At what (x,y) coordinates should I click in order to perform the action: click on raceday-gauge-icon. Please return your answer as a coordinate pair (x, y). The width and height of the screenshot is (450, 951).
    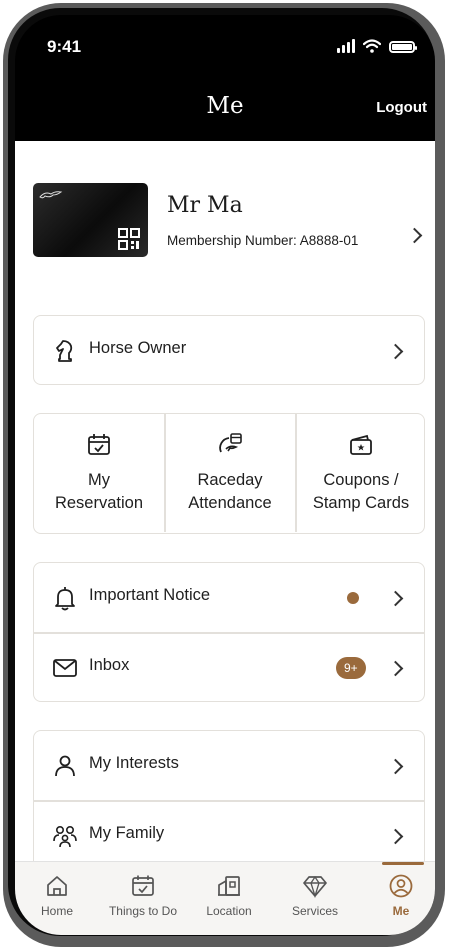
    Looking at the image, I should click on (230, 443).